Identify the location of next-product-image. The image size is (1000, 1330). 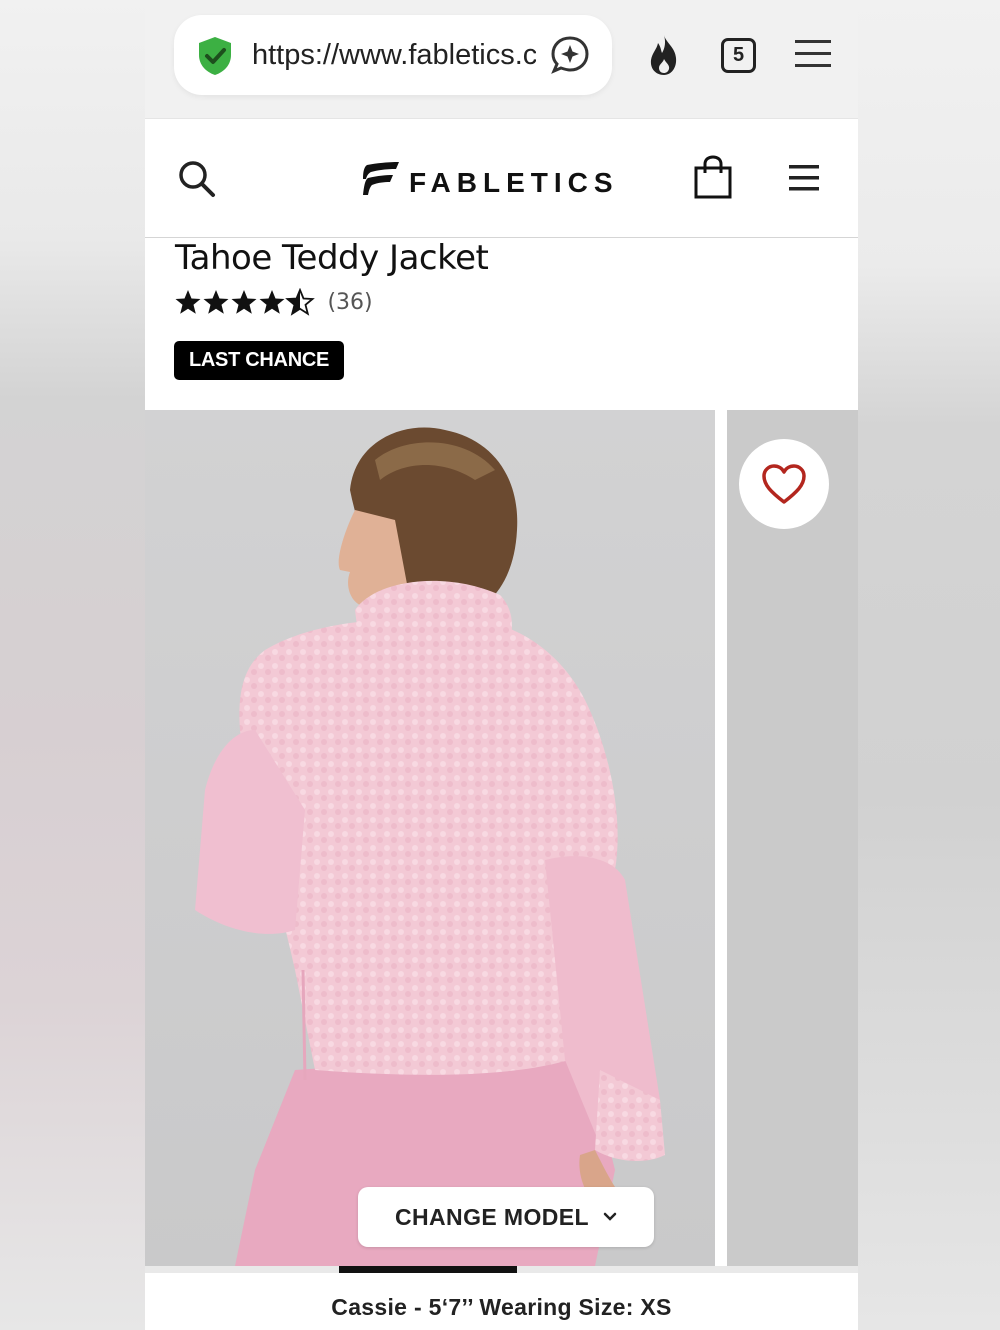
(792, 838).